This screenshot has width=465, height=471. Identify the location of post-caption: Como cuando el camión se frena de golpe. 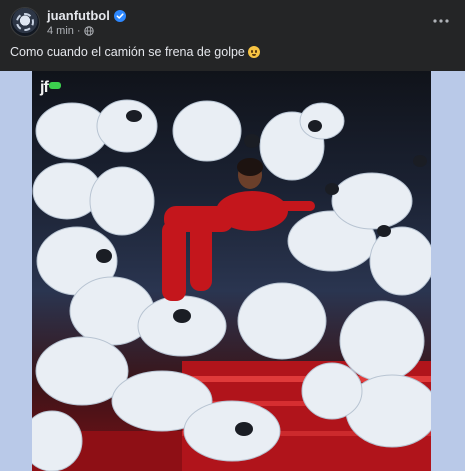
(135, 52).